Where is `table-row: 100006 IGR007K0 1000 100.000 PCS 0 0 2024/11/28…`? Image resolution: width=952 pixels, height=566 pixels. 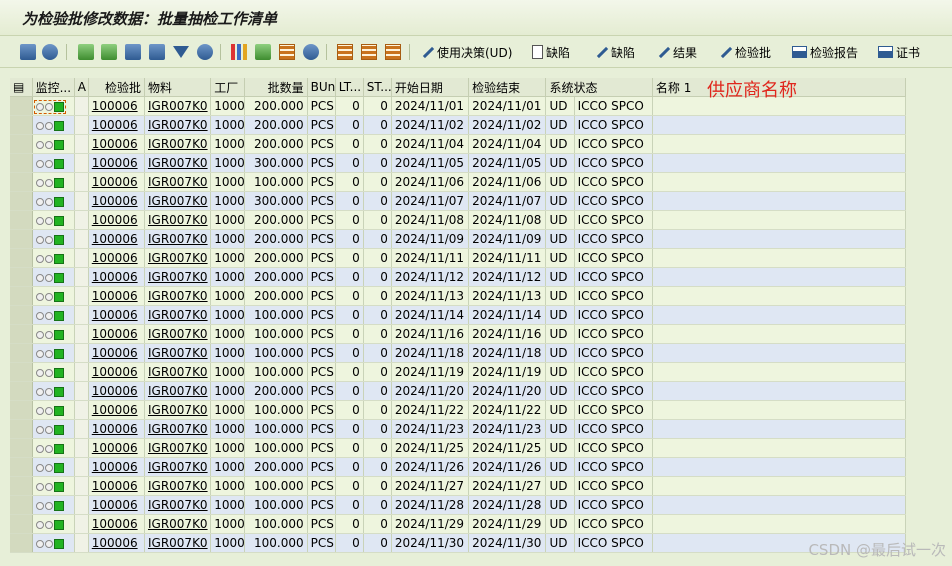
table-row: 100006 IGR007K0 1000 100.000 PCS 0 0 2024/11/28… is located at coordinates (458, 505).